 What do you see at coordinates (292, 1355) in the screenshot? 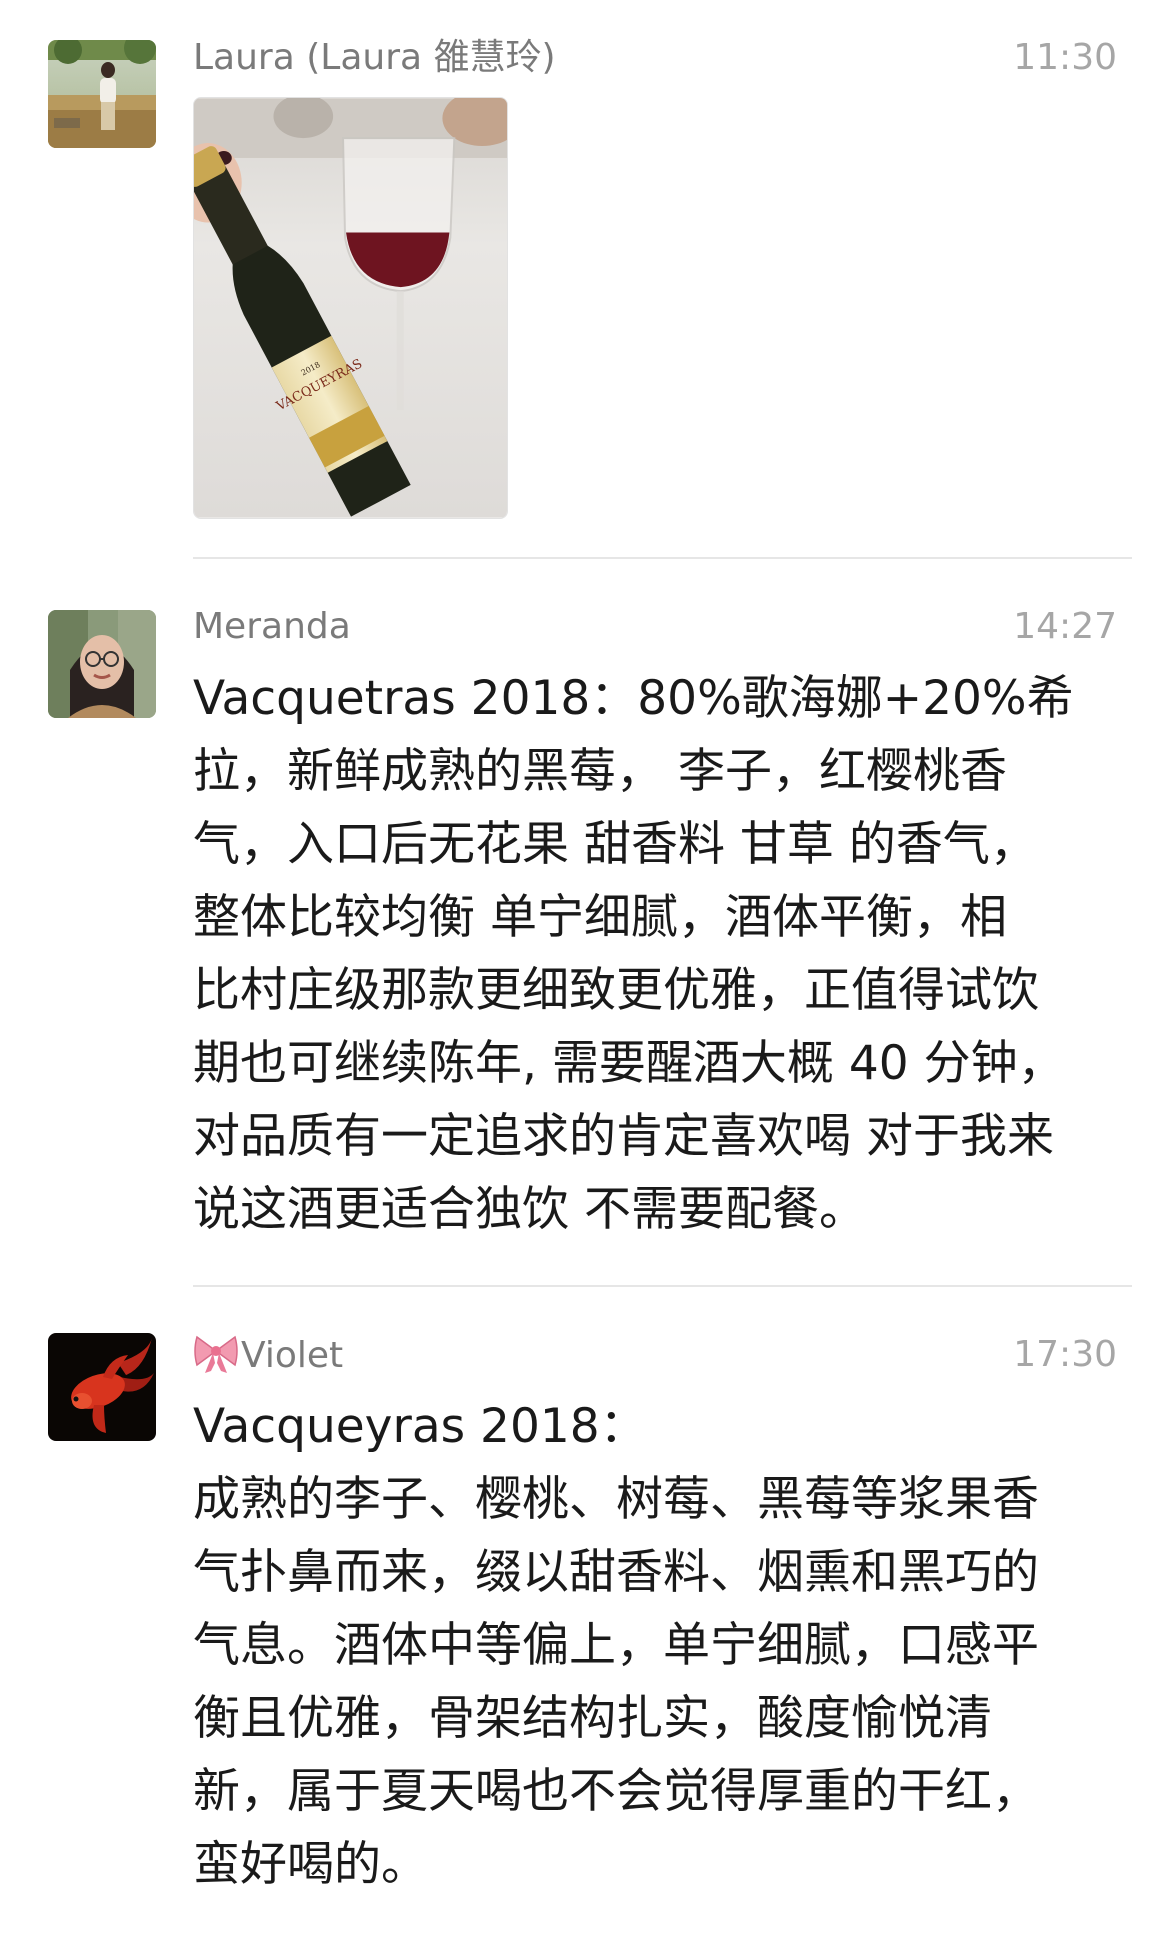
I see `author-name-label: Violet` at bounding box center [292, 1355].